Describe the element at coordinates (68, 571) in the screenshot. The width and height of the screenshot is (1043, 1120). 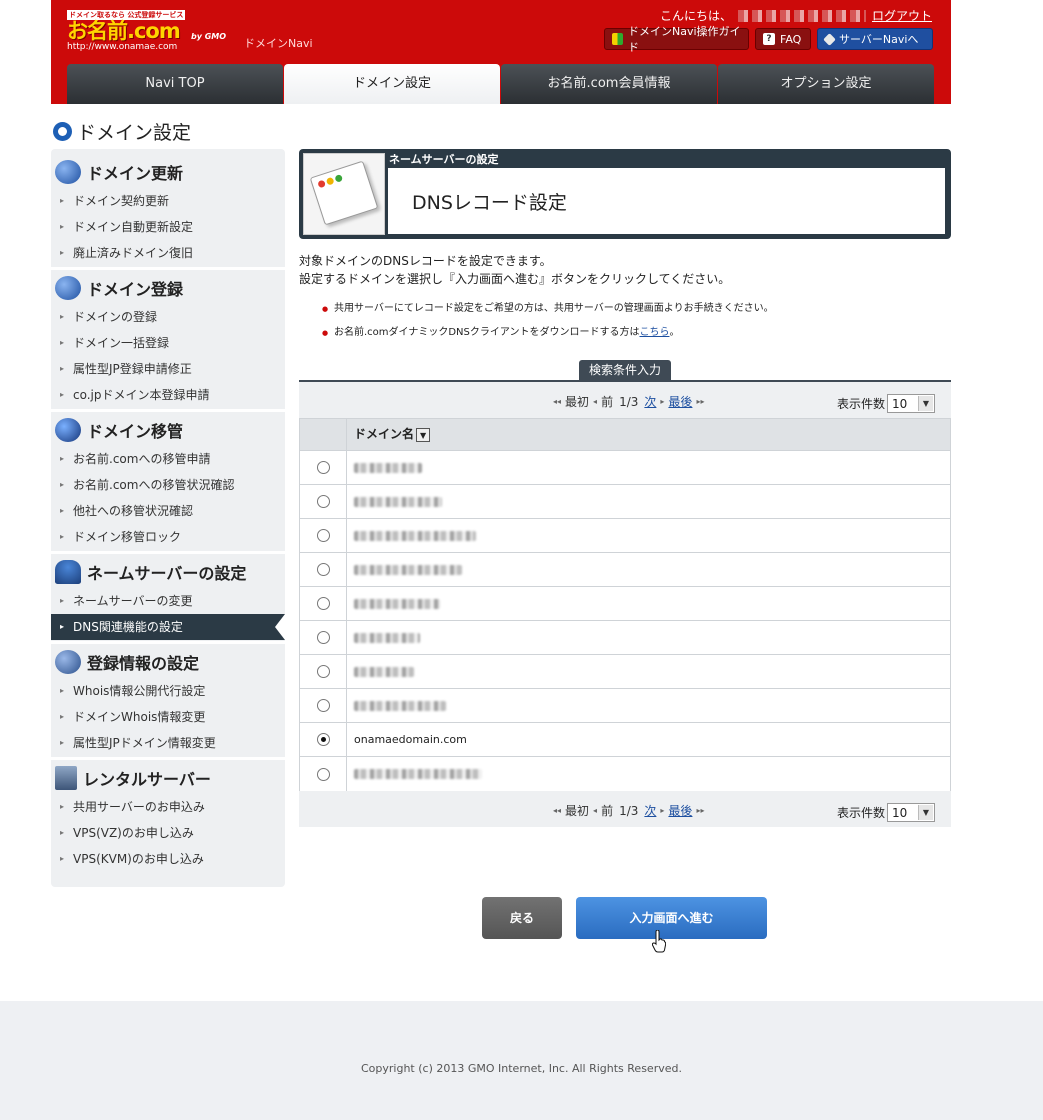
I see `nameserver-icon` at that location.